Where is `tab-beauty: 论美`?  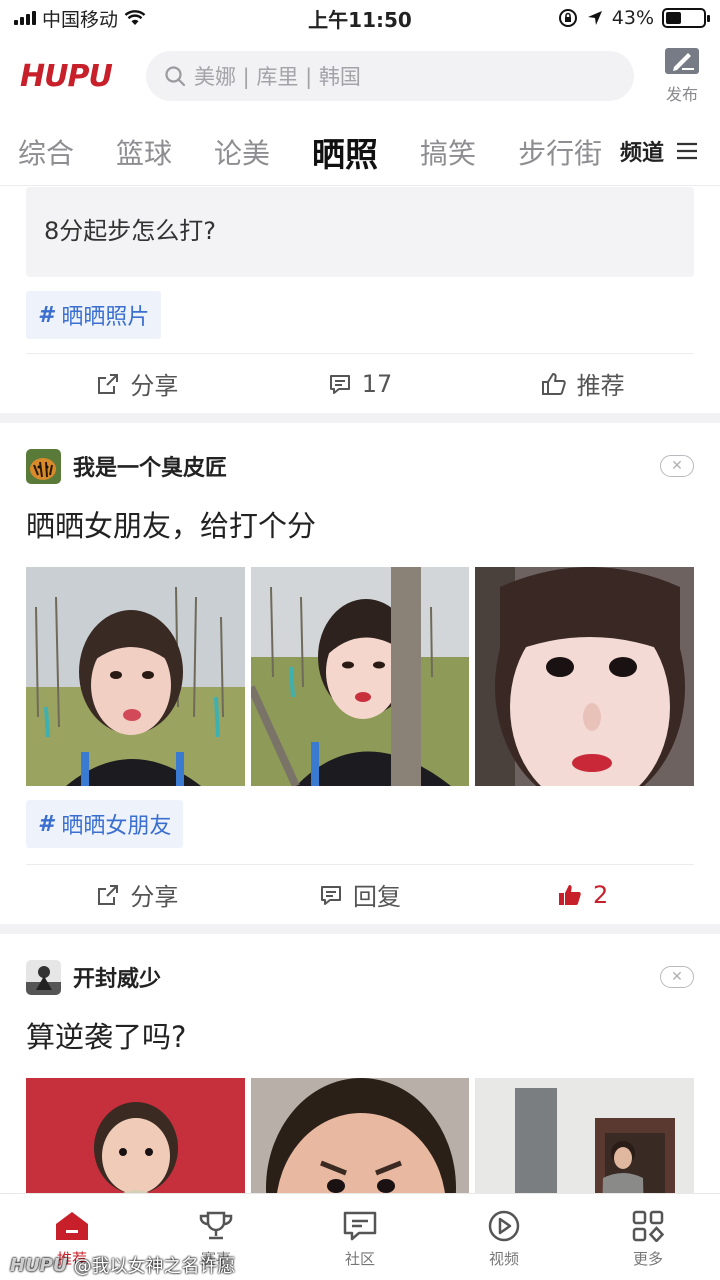 tab-beauty: 论美 is located at coordinates (242, 152).